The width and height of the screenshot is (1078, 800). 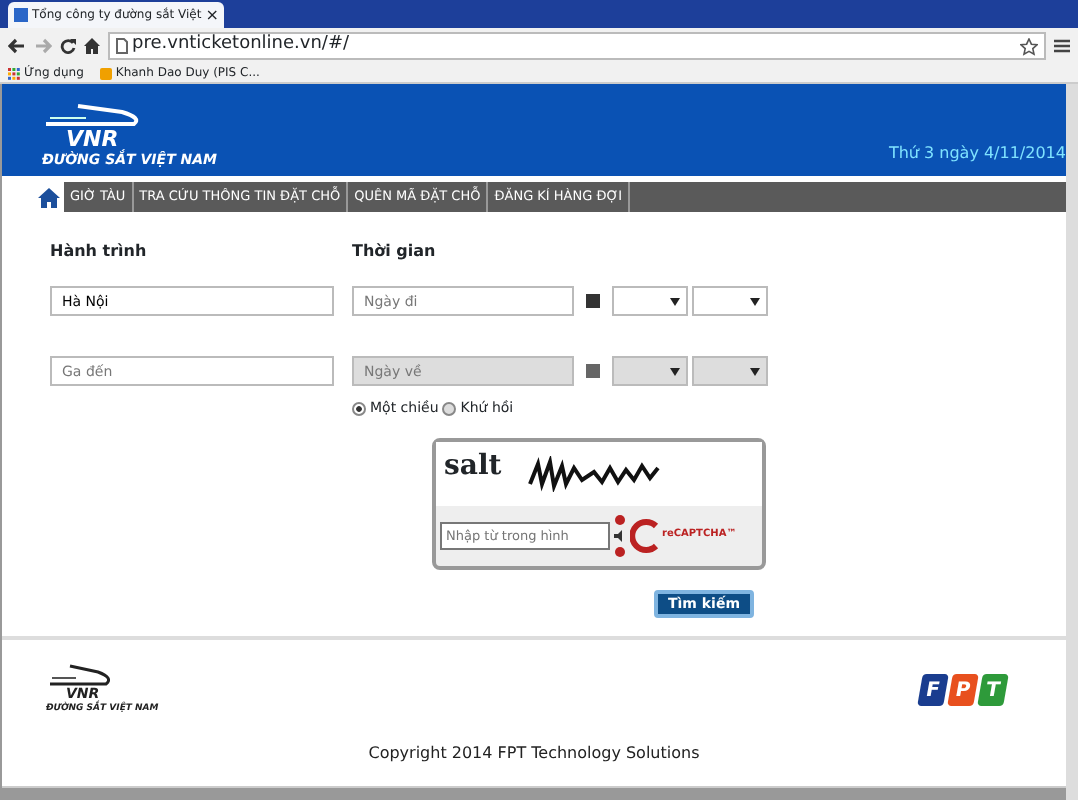 I want to click on logo-letter: T, so click(x=993, y=690).